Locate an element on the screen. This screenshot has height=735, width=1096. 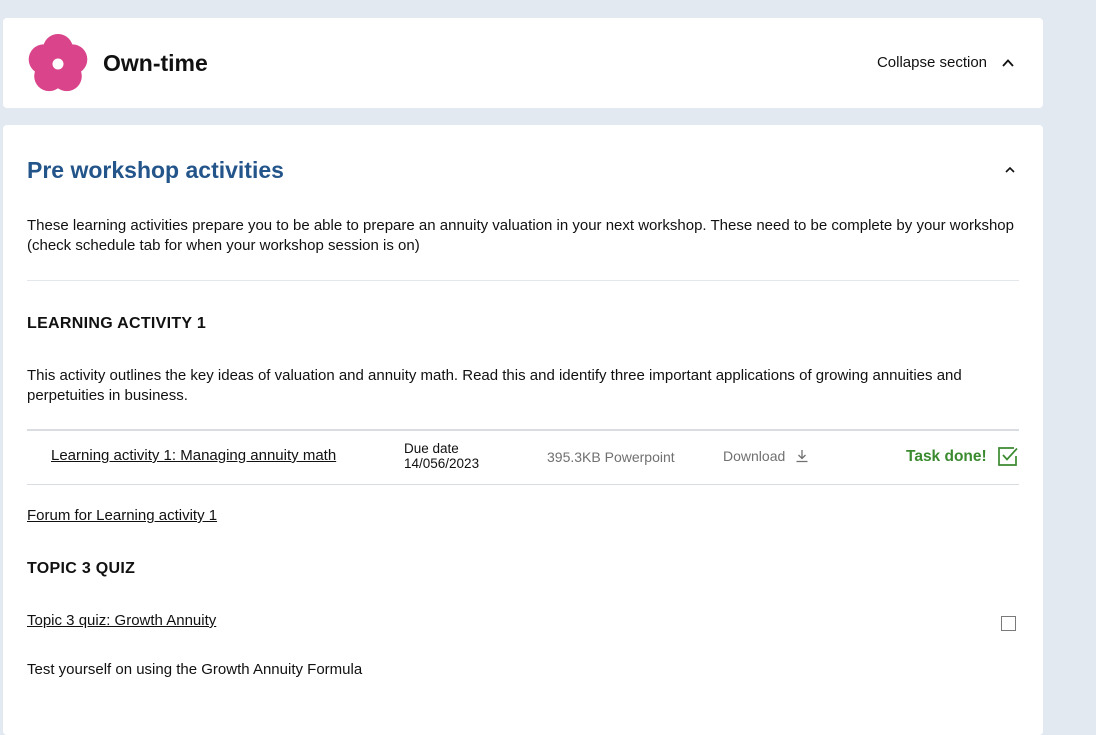
quiz-heading: TOPIC 3 QUIZ is located at coordinates (81, 568).